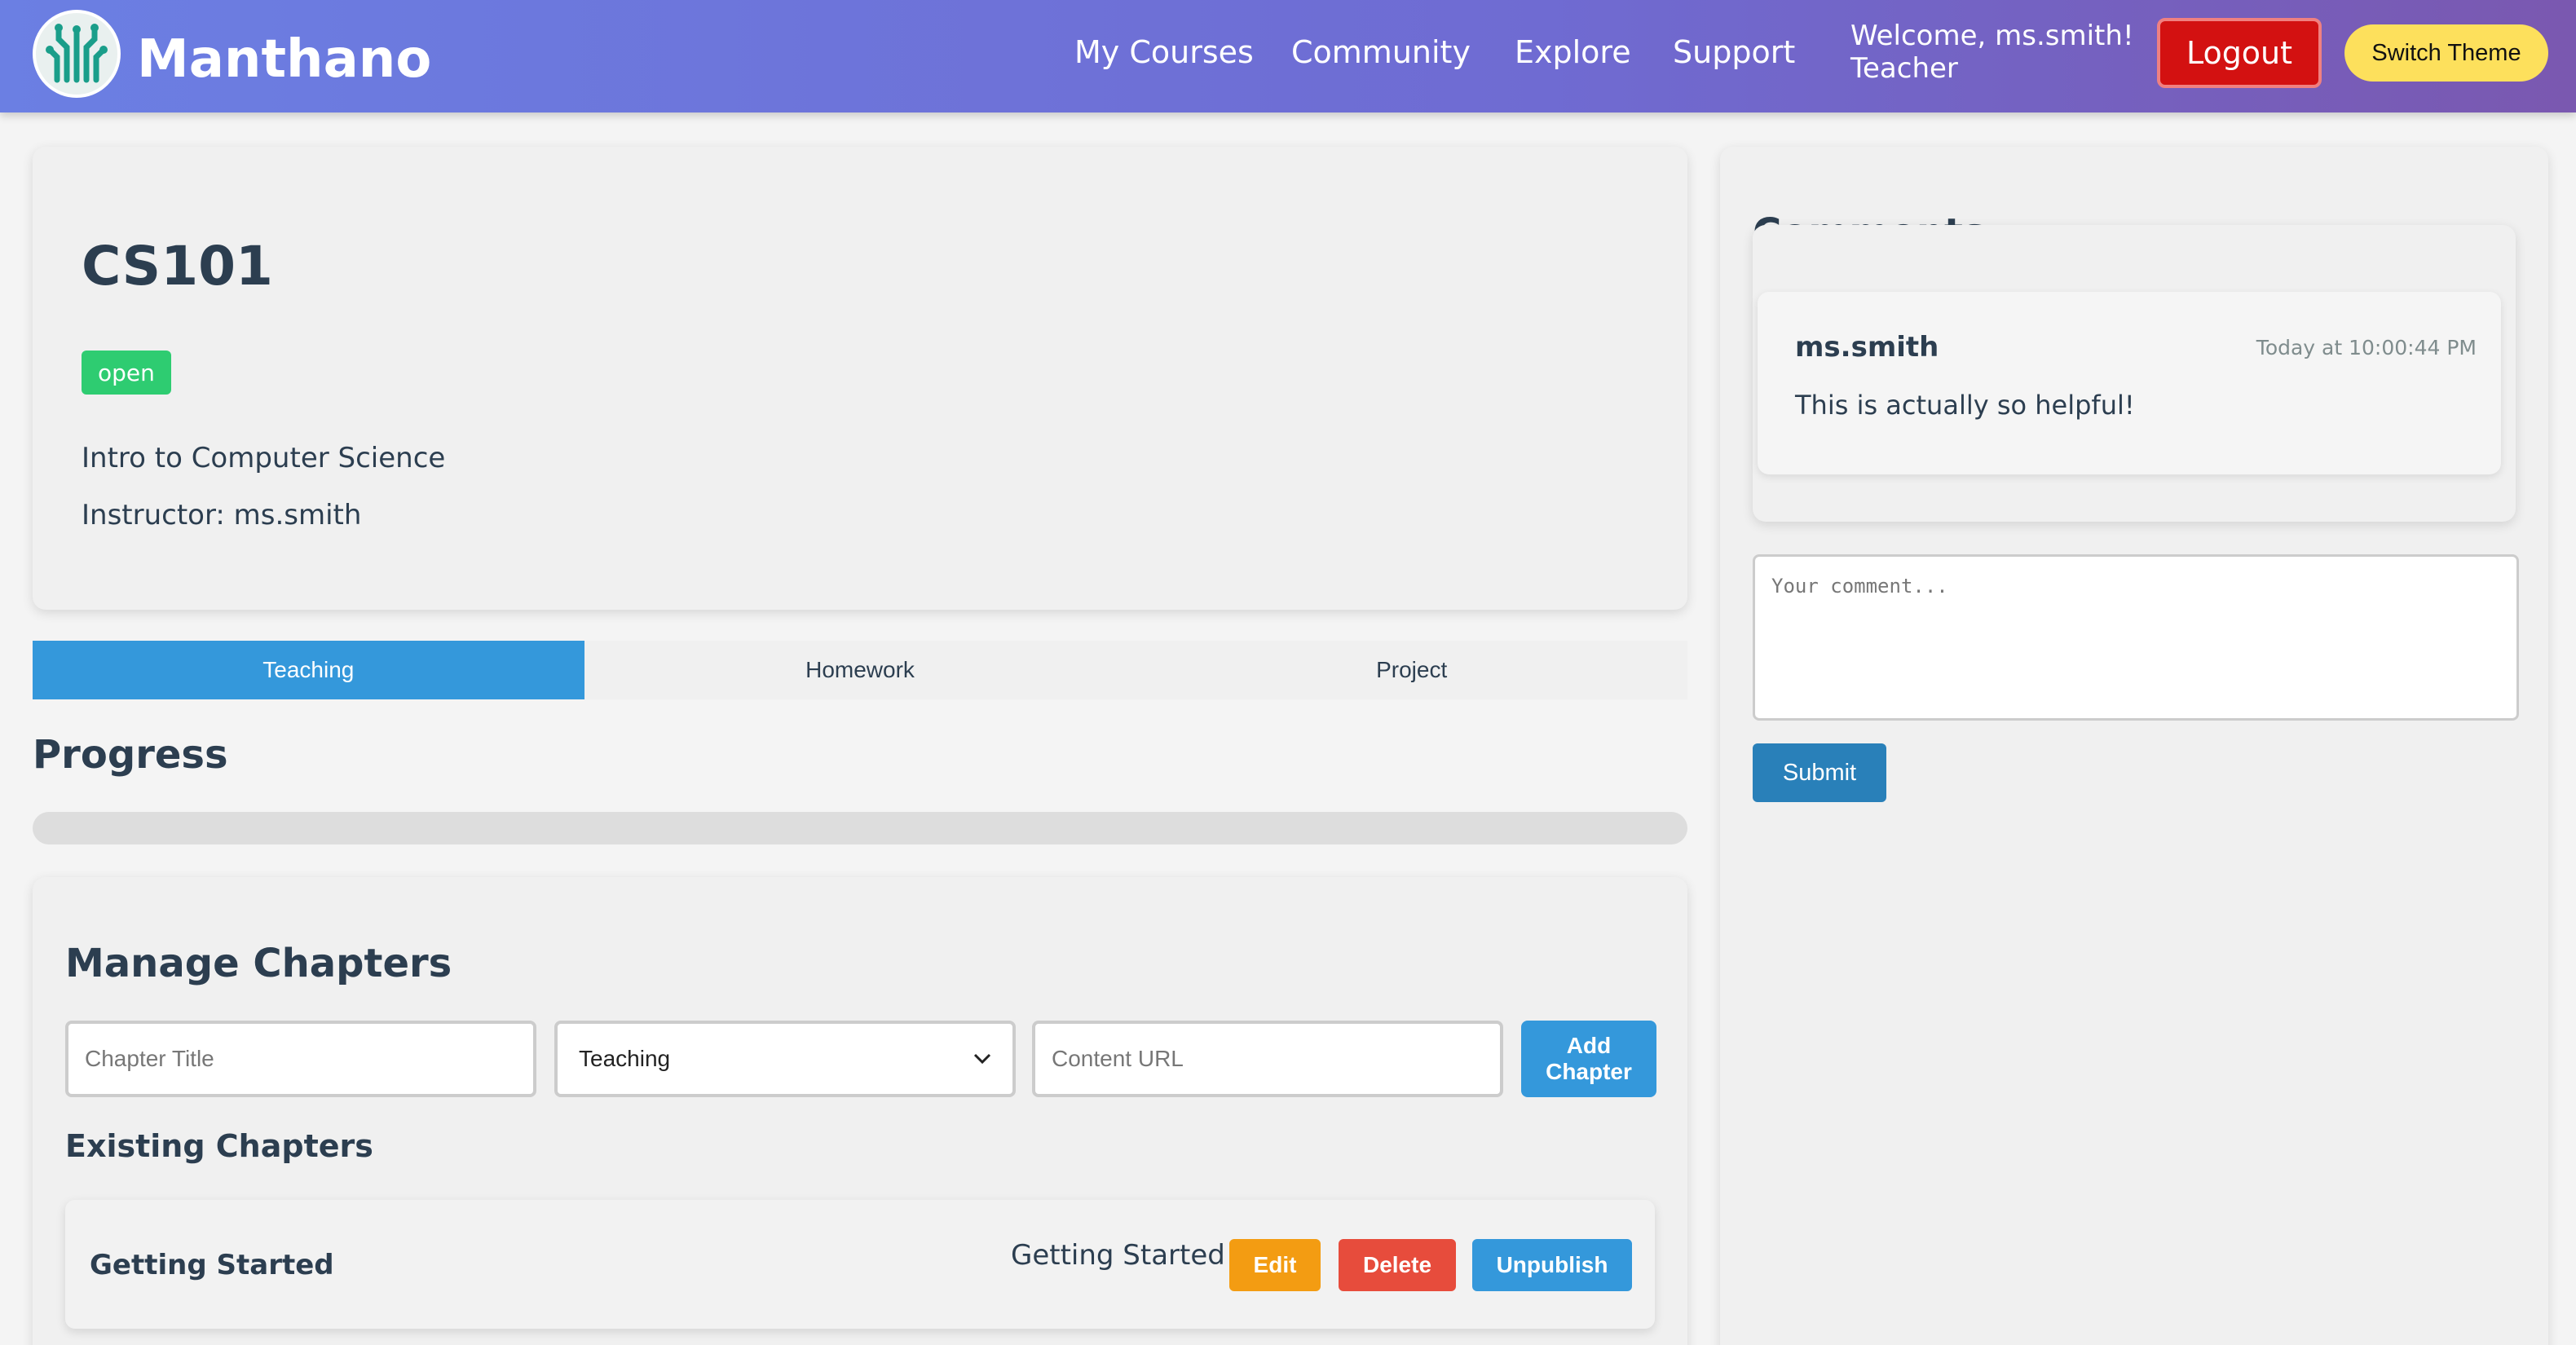 The height and width of the screenshot is (1345, 2576). What do you see at coordinates (1573, 52) in the screenshot?
I see `nav-explore: Explore` at bounding box center [1573, 52].